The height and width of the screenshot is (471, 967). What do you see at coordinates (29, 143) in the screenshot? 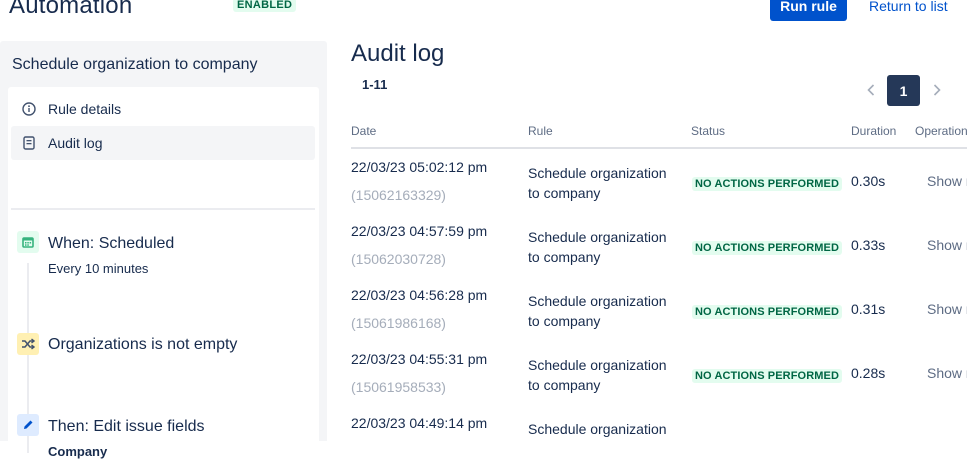
I see `document-icon` at bounding box center [29, 143].